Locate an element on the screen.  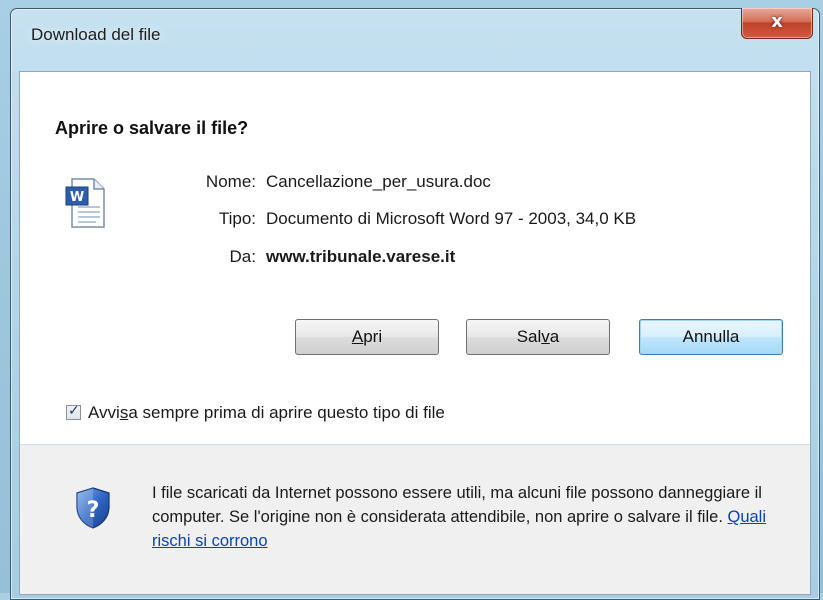
file-name-value: Cancellazione_per_usura.doc is located at coordinates (378, 181).